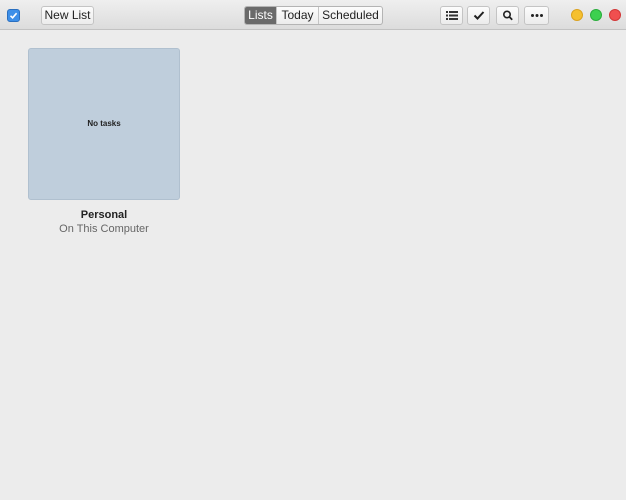  Describe the element at coordinates (104, 229) in the screenshot. I see `list-source: On This Computer` at that location.